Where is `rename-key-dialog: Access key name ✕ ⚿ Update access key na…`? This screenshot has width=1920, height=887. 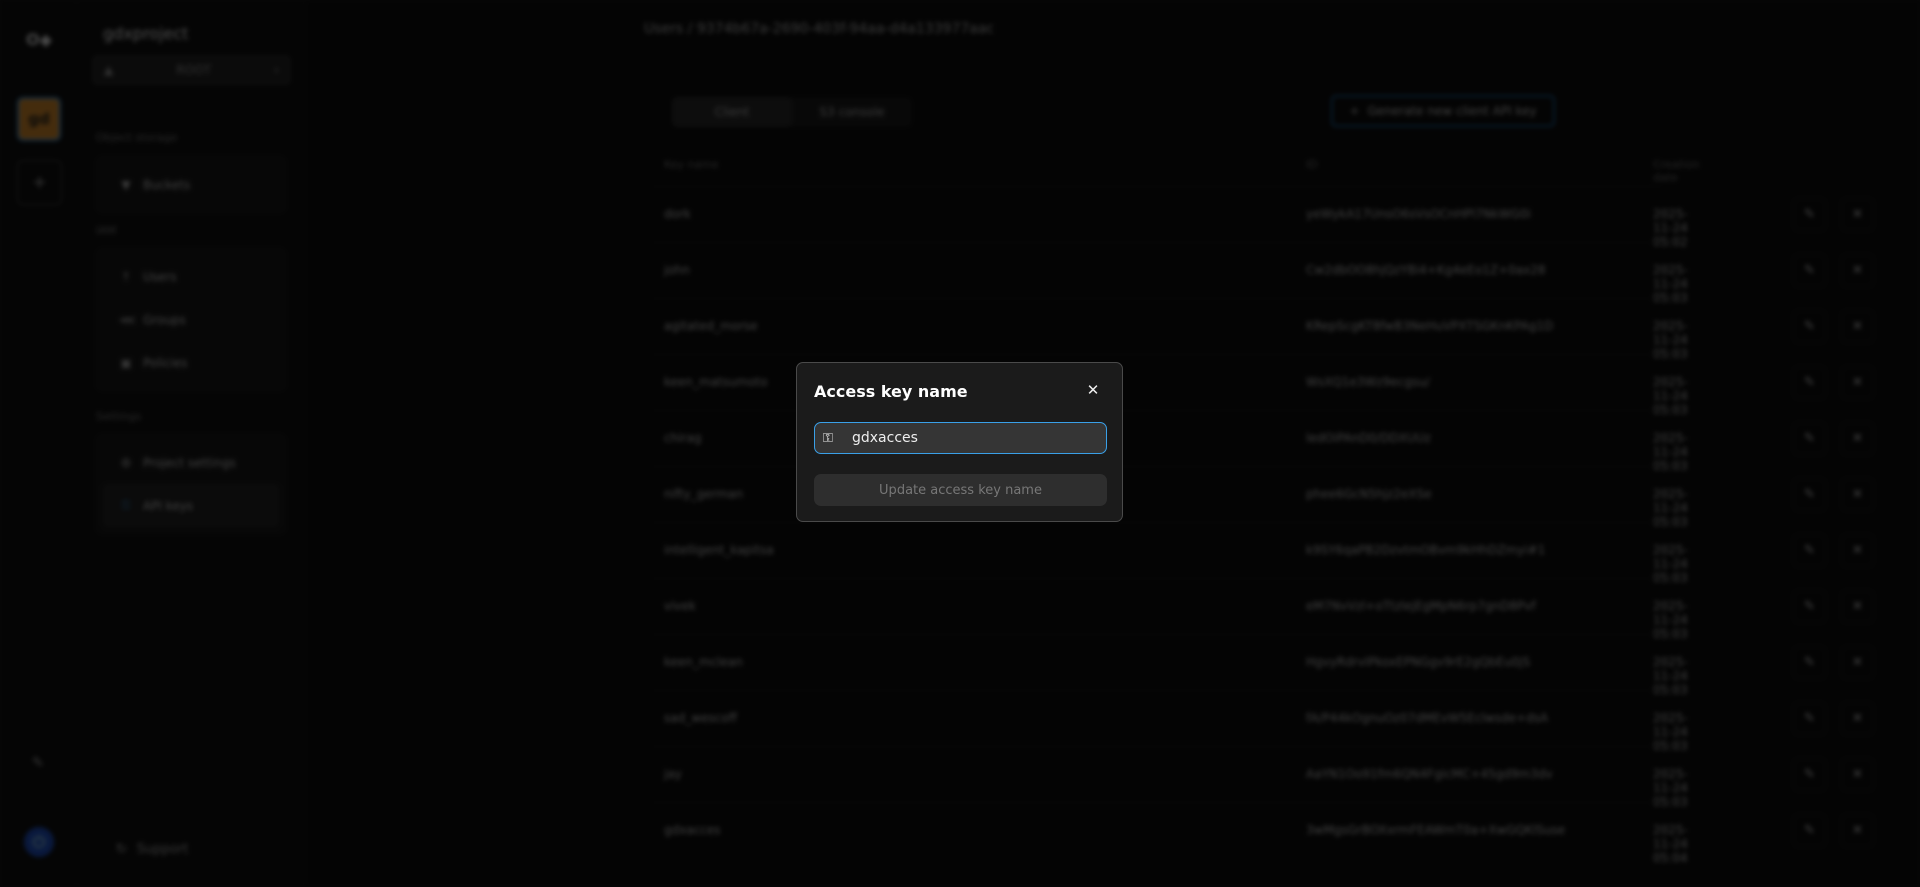 rename-key-dialog: Access key name ✕ ⚿ Update access key na… is located at coordinates (959, 442).